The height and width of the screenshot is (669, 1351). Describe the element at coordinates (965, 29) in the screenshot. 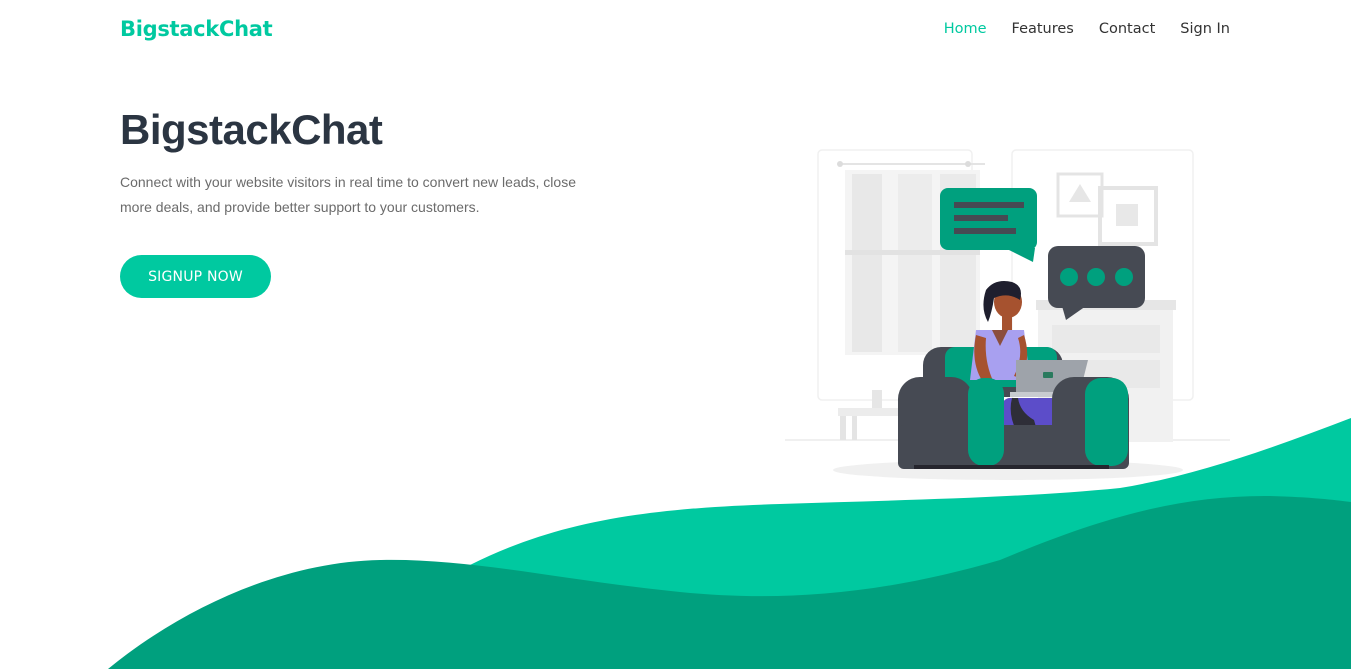

I see `nav-link-home: Home` at that location.